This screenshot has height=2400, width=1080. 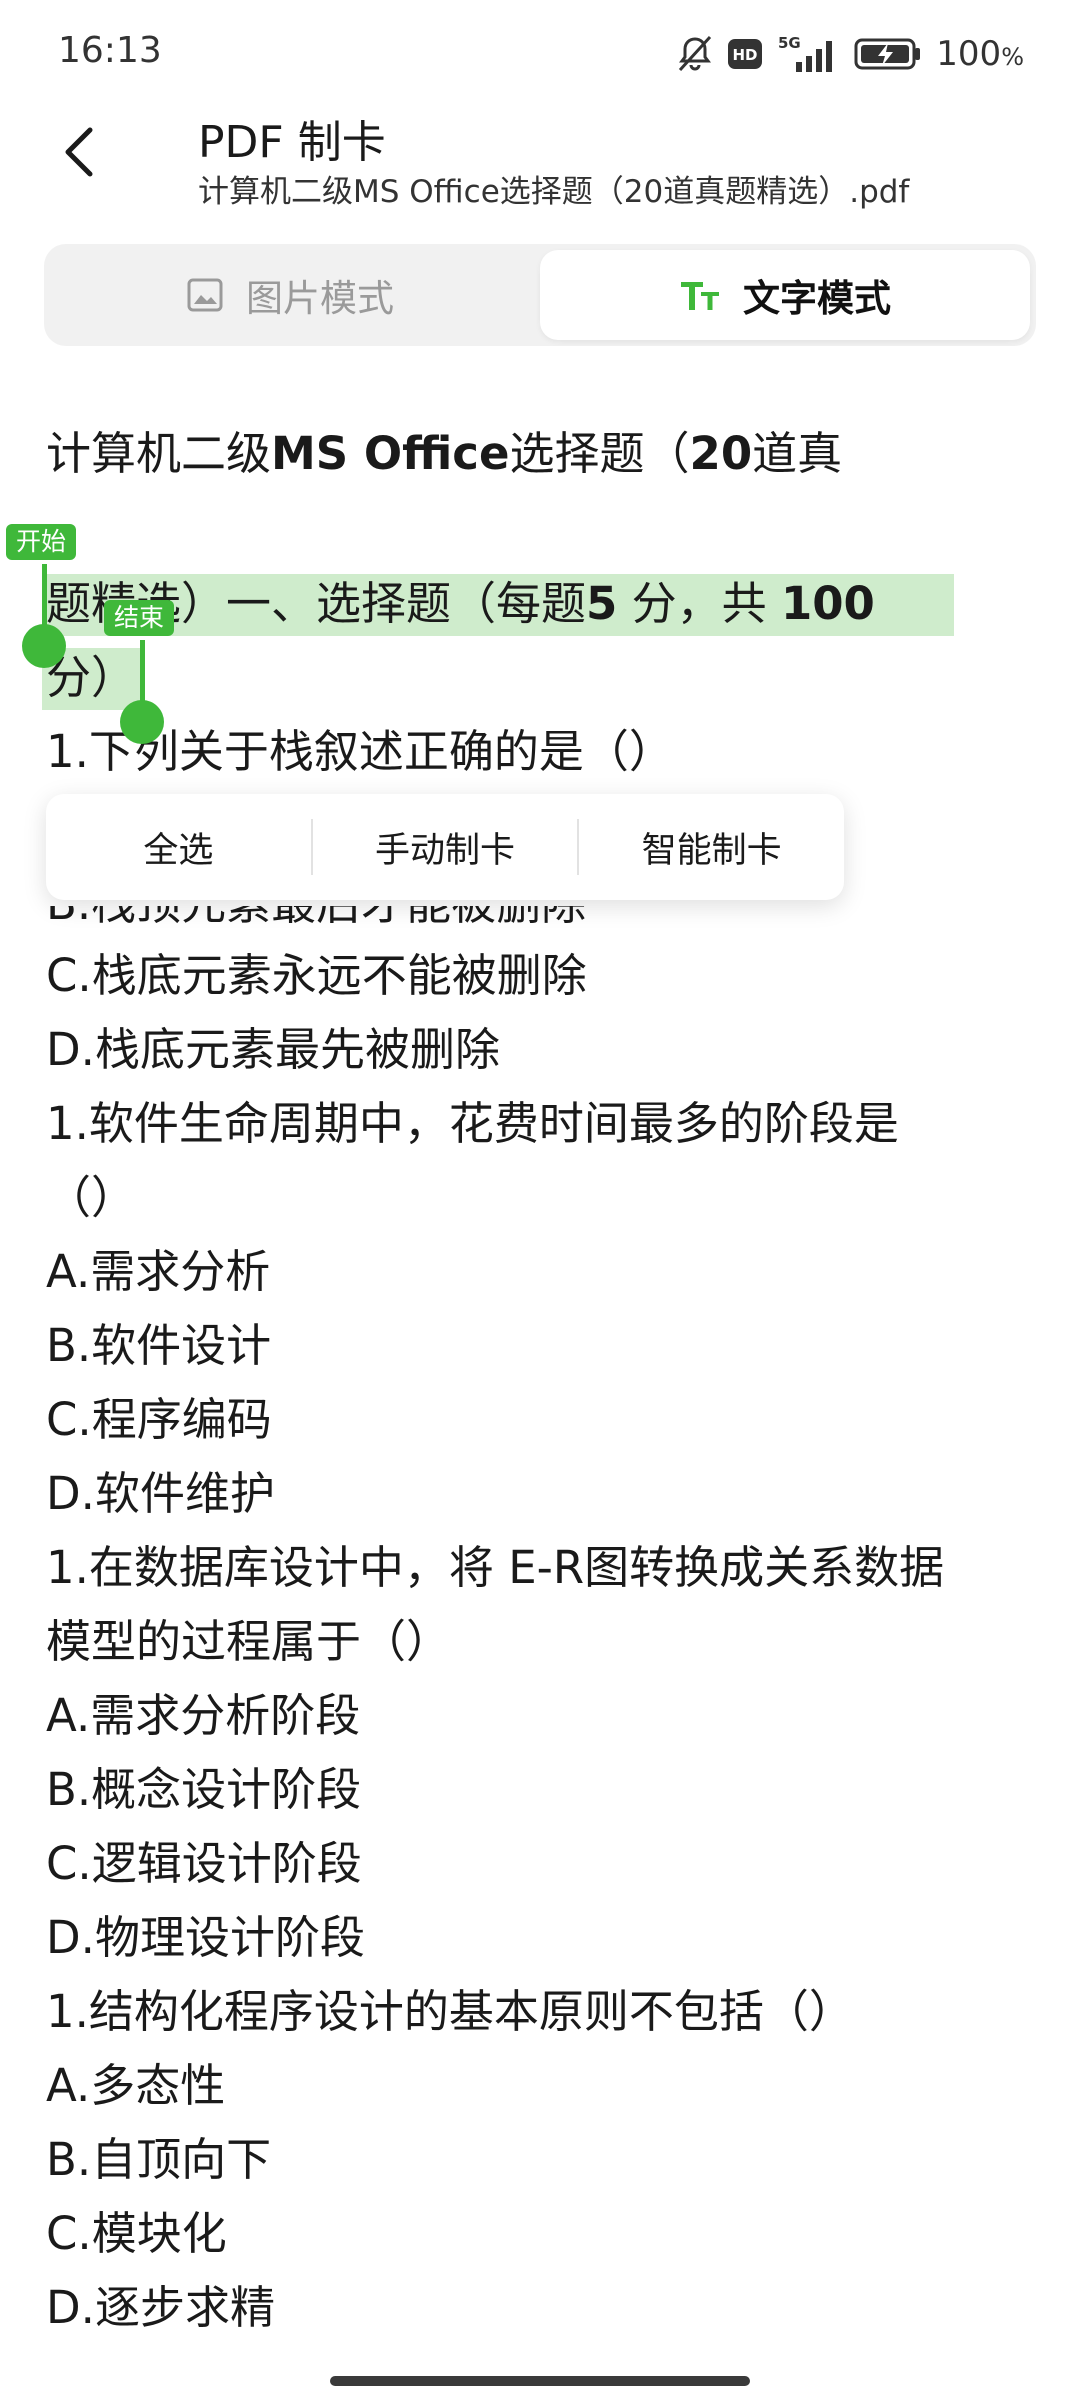 What do you see at coordinates (142, 722) in the screenshot?
I see `selection-end-handle` at bounding box center [142, 722].